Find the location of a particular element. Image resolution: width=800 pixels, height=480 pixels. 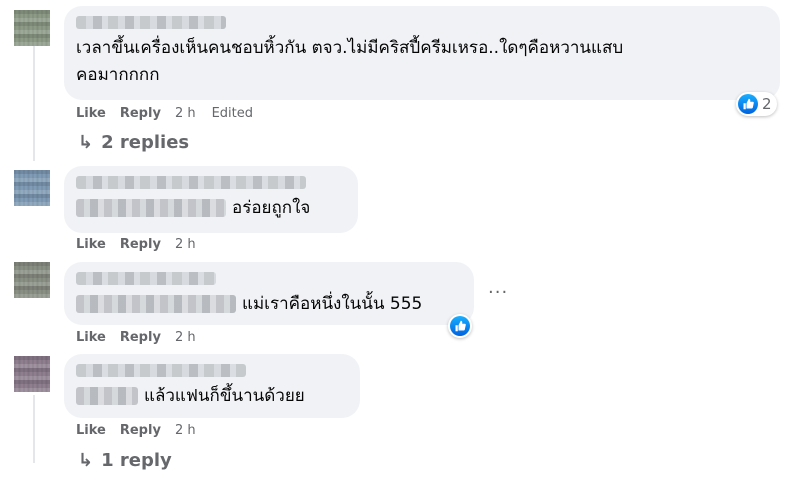

replies-label: 2 replies is located at coordinates (145, 142).